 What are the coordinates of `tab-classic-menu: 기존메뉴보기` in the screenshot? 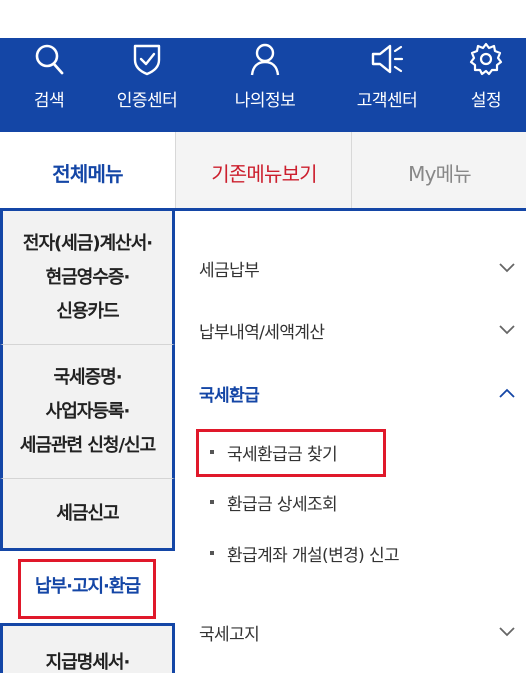 It's located at (263, 172).